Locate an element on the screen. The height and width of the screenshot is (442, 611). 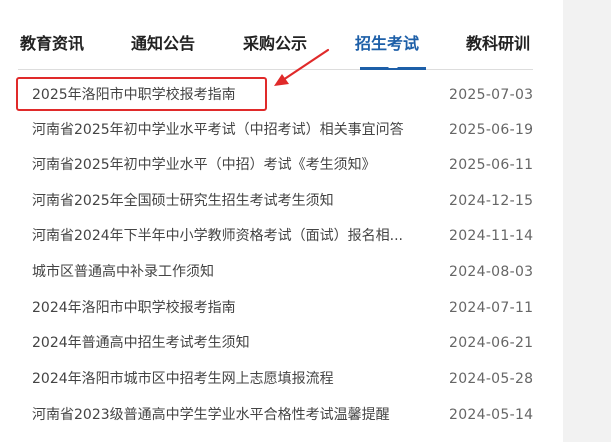
list-item: 河南省2023级普通高中学生学业水平合格性考试温馨提醒 2024-05-14 is located at coordinates (272, 414).